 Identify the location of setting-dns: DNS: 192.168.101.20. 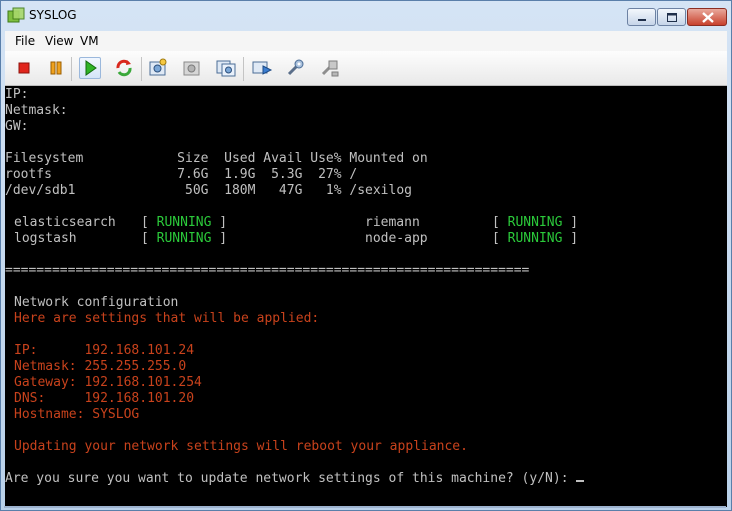
(104, 399).